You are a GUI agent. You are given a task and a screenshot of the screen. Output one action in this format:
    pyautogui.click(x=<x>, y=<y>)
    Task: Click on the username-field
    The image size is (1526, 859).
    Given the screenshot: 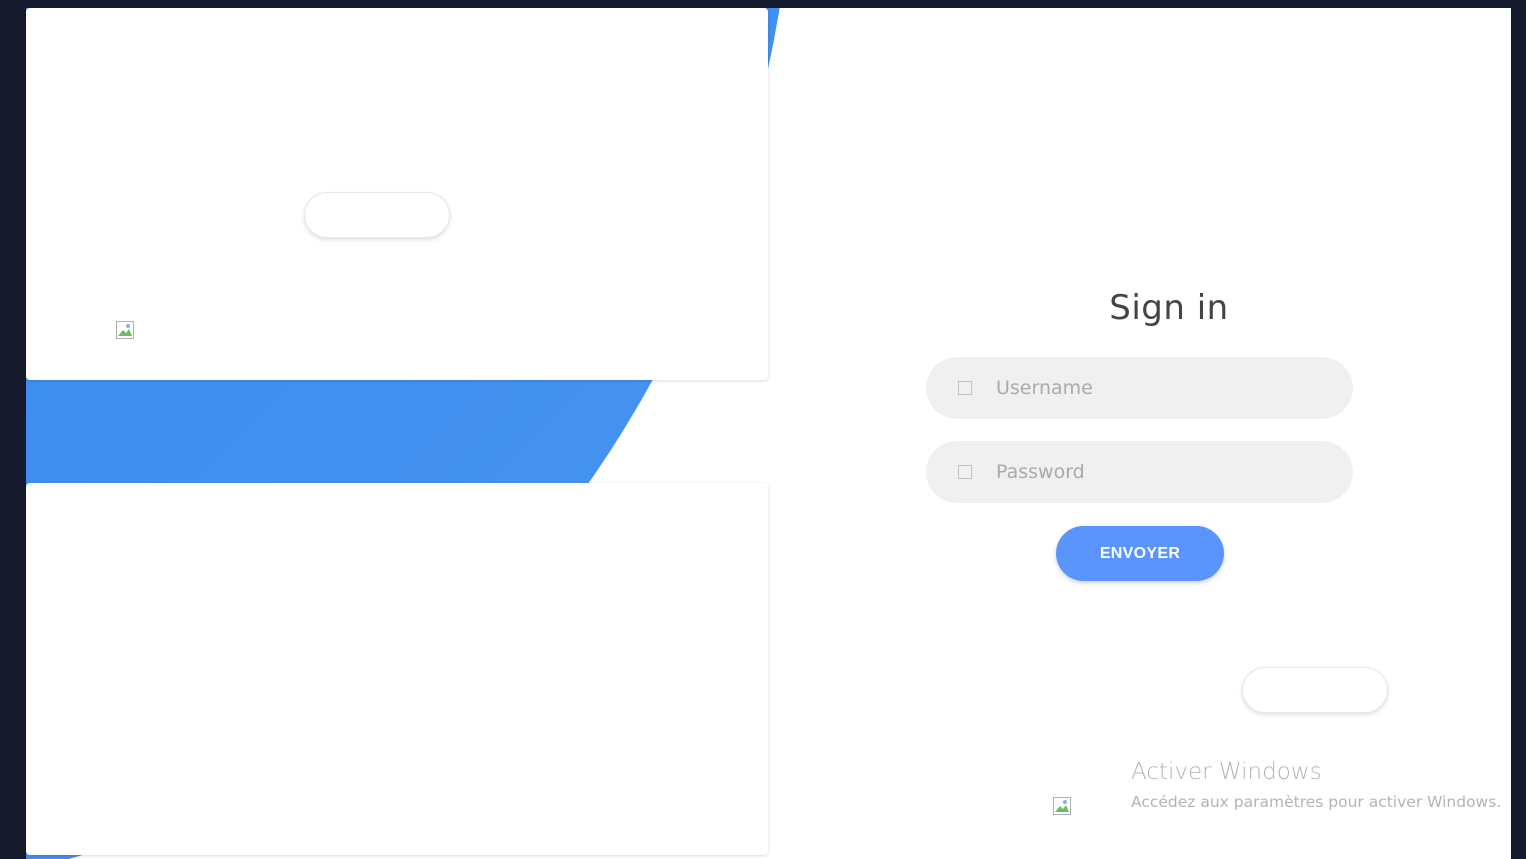 What is the action you would take?
    pyautogui.click(x=1139, y=388)
    